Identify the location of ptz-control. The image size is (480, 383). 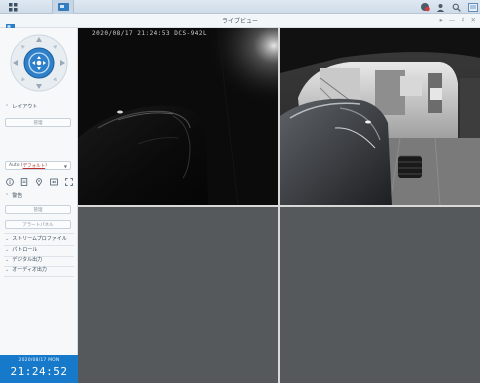
(39, 63).